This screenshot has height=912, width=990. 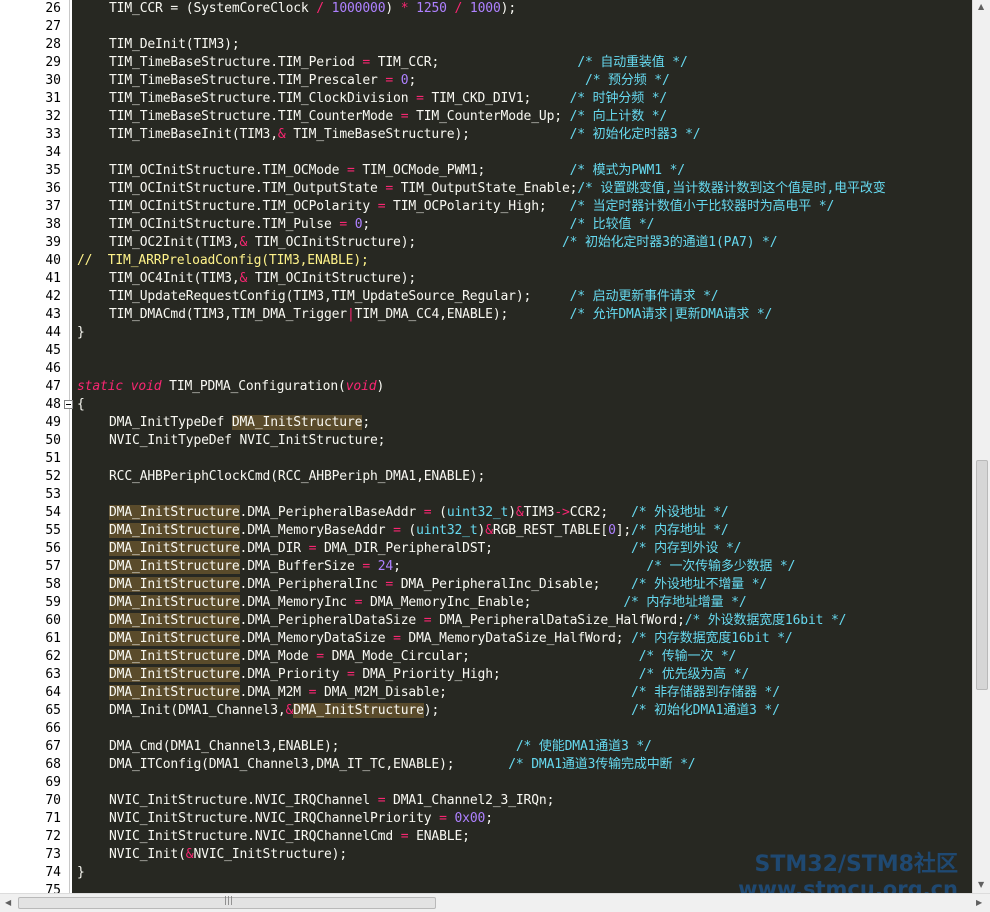 I want to click on code-token: CCR2;, so click(x=600, y=512).